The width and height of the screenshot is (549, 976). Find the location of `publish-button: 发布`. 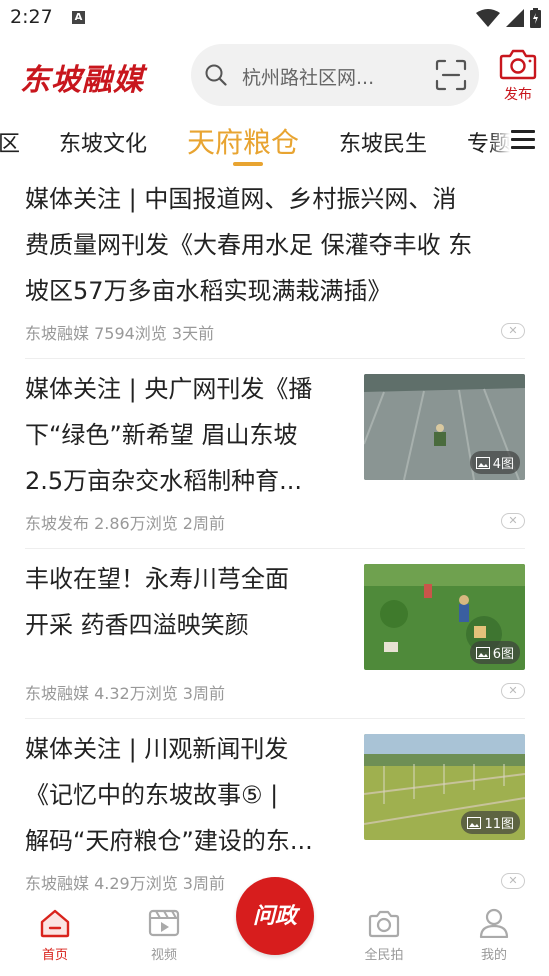

publish-button: 发布 is located at coordinates (518, 76).